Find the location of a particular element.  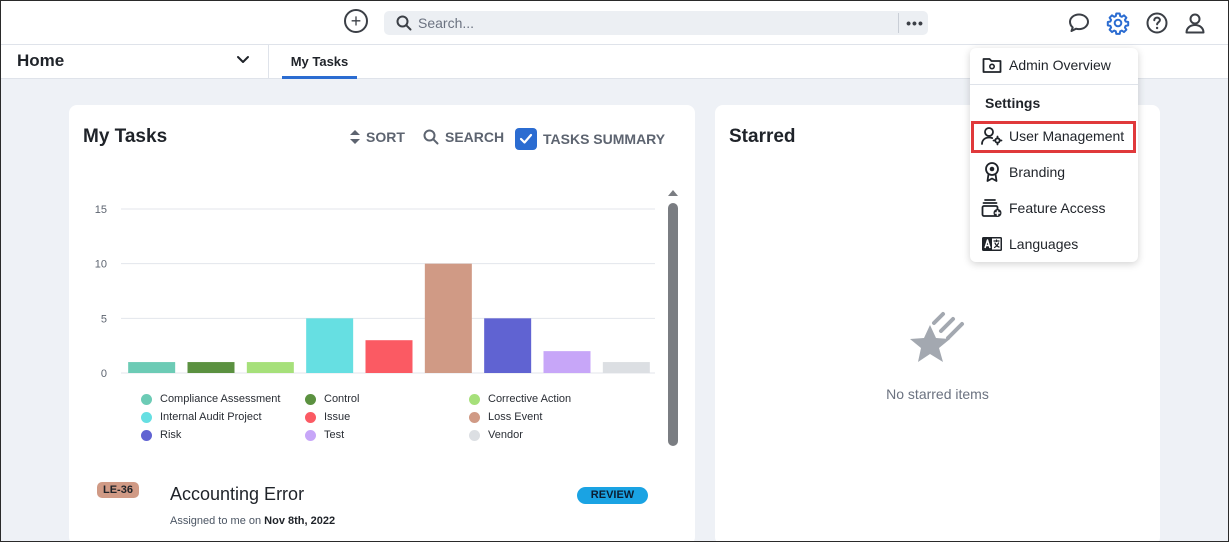

menu-item-feature-access: Feature Access is located at coordinates (1054, 208).